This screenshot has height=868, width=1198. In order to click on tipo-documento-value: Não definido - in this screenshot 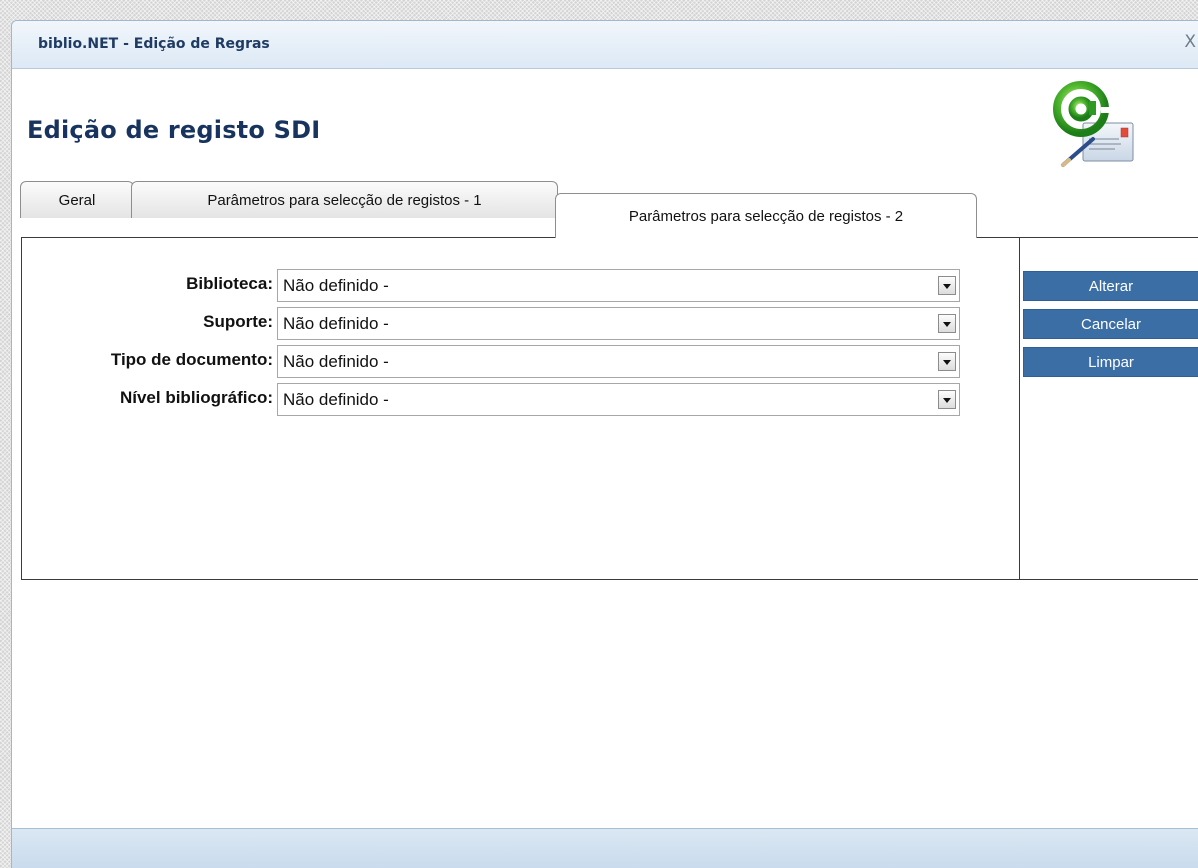, I will do `click(336, 361)`.